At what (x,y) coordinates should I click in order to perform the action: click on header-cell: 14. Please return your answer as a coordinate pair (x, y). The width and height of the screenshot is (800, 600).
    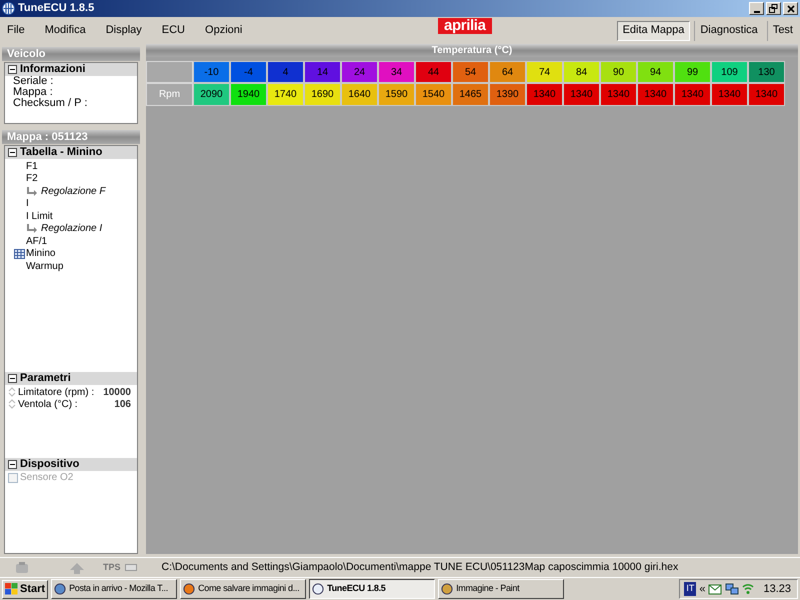
    Looking at the image, I should click on (322, 72).